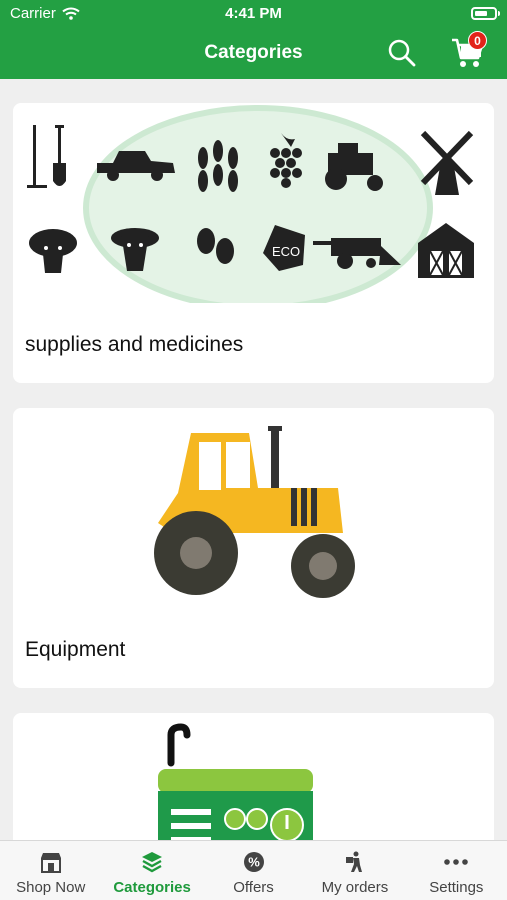  I want to click on layers-icon, so click(152, 862).